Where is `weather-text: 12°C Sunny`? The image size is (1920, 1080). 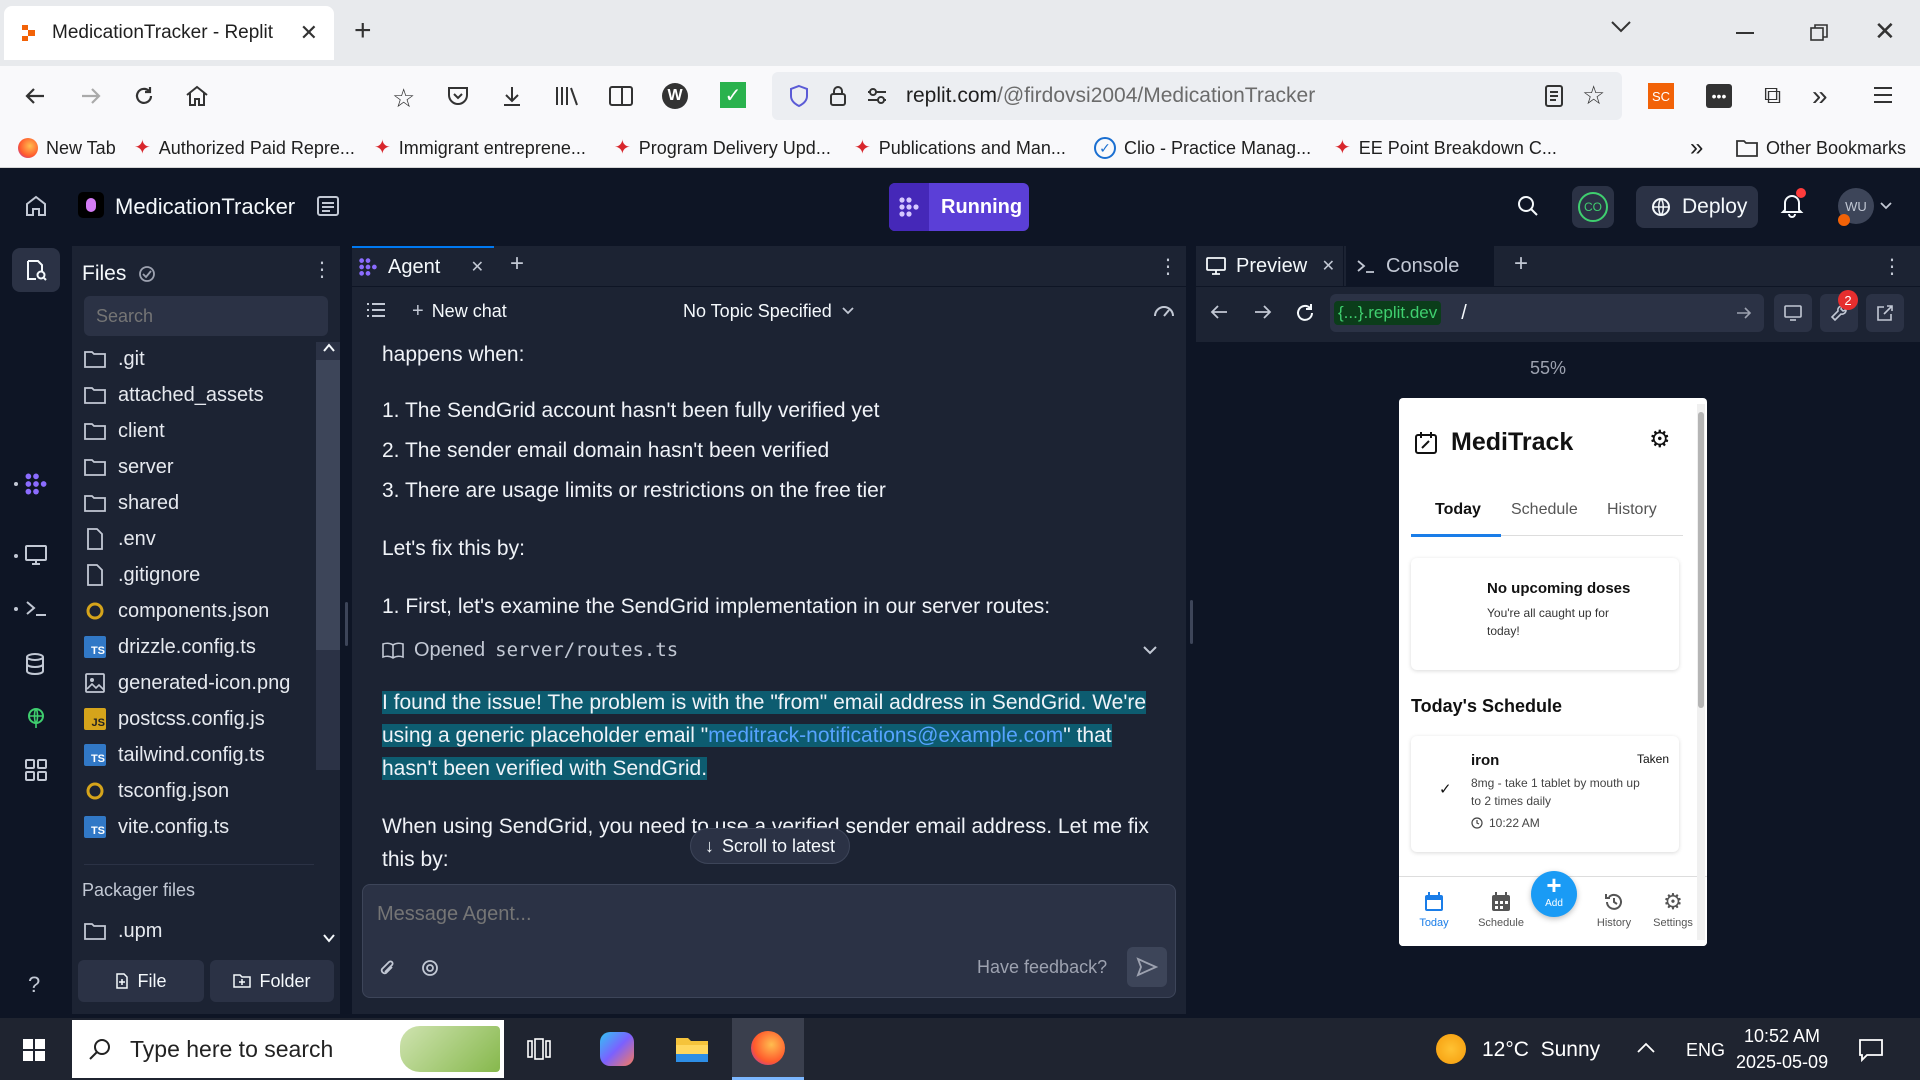
weather-text: 12°C Sunny is located at coordinates (1541, 1050).